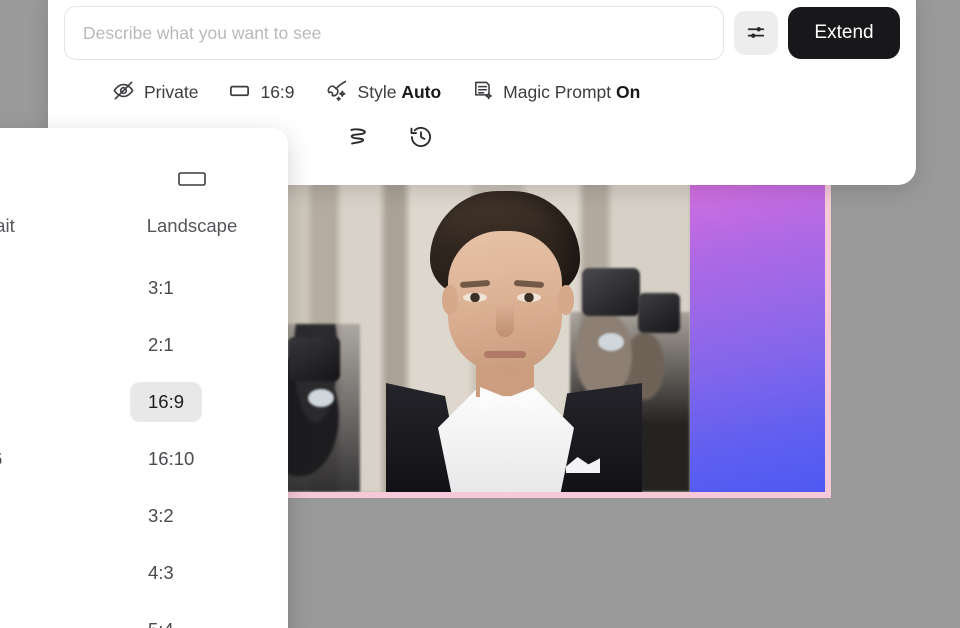  What do you see at coordinates (192, 225) in the screenshot?
I see `landscape-label: Landscape` at bounding box center [192, 225].